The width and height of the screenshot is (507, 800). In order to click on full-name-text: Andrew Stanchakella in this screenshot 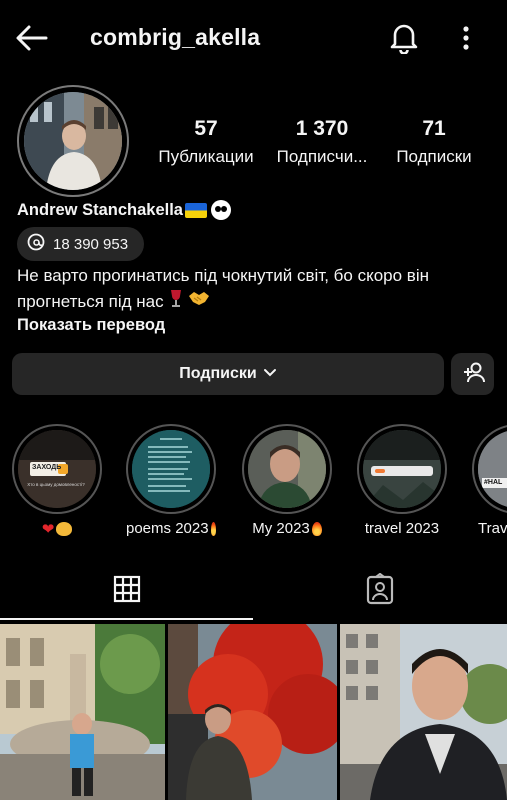, I will do `click(100, 209)`.